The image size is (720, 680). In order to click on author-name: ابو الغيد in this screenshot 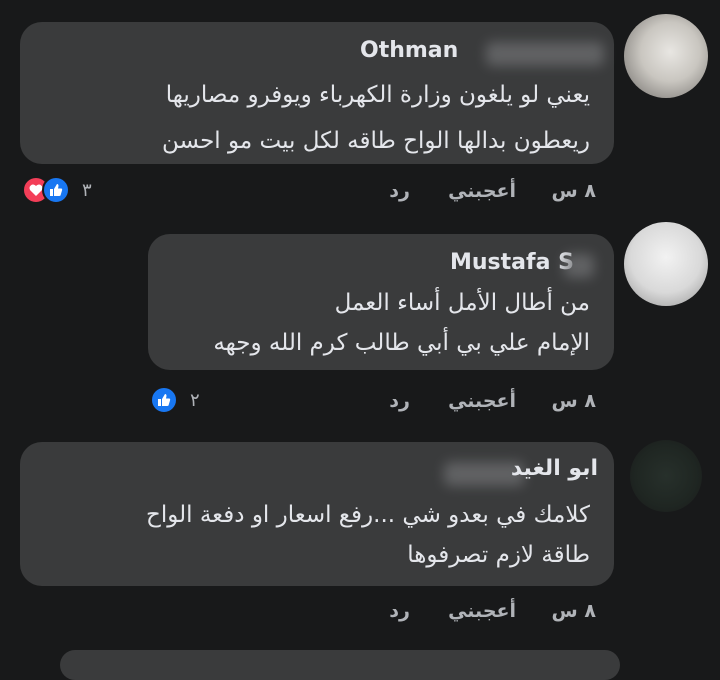, I will do `click(554, 468)`.